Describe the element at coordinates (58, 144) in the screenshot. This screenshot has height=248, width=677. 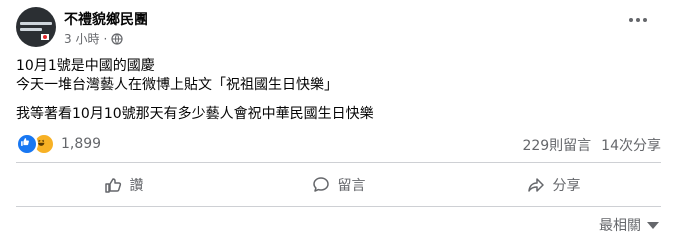
I see `reaction-summary: 1,899` at that location.